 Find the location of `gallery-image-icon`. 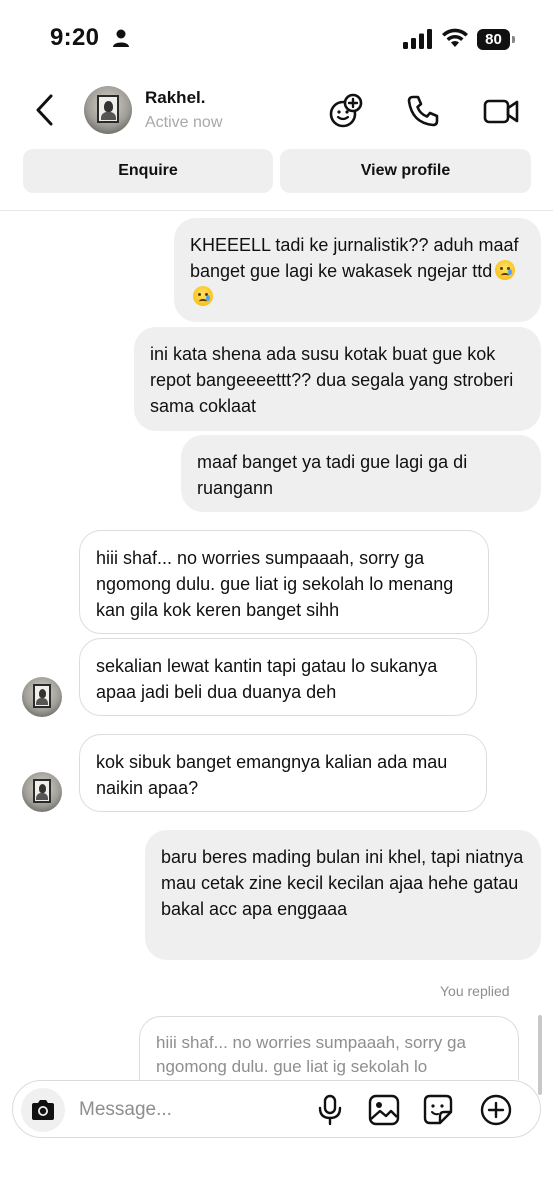

gallery-image-icon is located at coordinates (384, 1110).